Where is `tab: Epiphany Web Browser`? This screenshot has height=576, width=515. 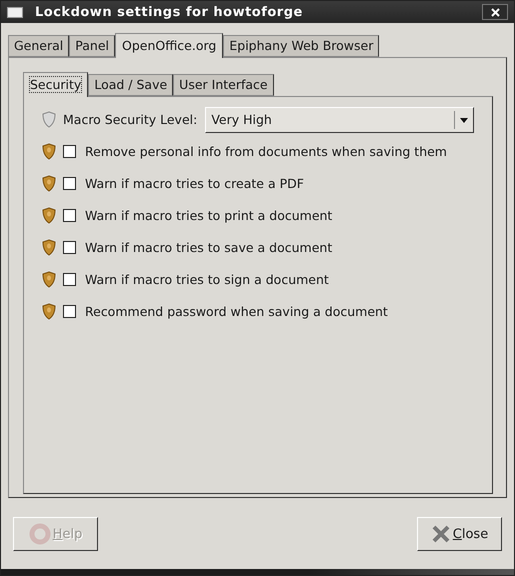
tab: Epiphany Web Browser is located at coordinates (301, 46).